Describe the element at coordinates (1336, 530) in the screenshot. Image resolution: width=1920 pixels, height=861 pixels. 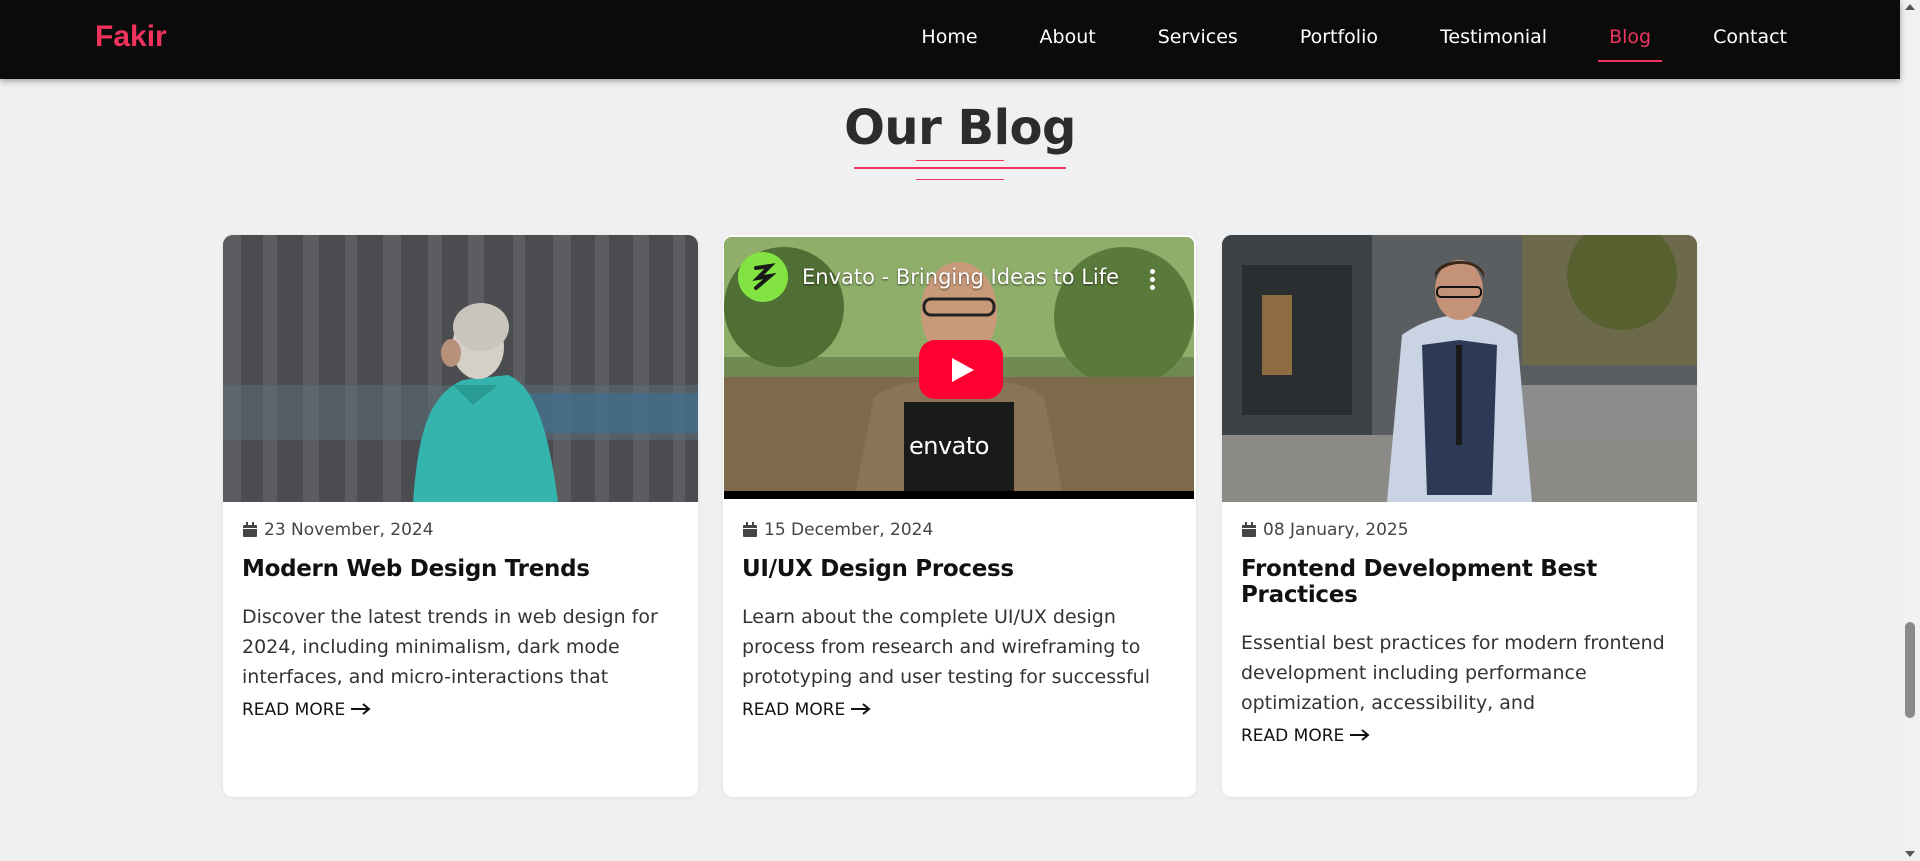
I see `post-date-text: 08 January, 2025` at that location.